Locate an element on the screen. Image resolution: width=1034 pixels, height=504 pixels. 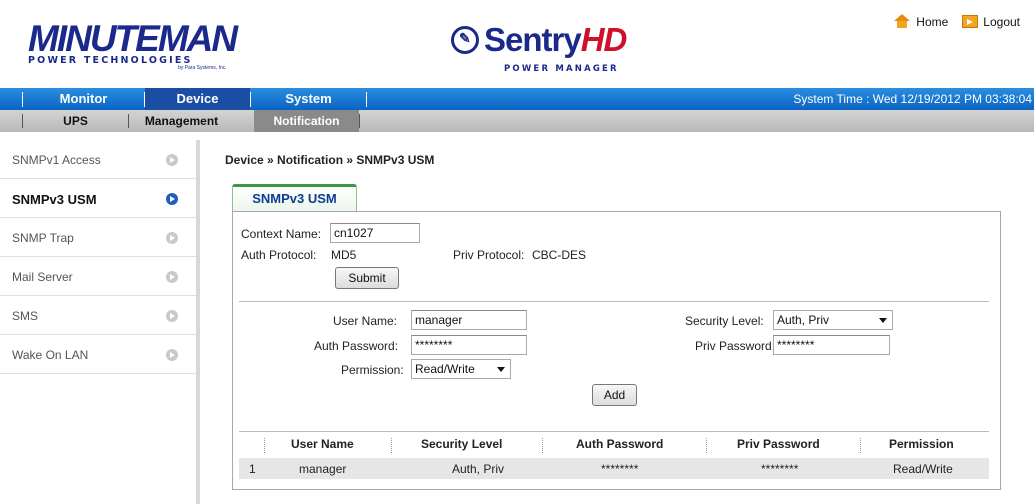
cell-auth-password: ******** is located at coordinates (620, 469).